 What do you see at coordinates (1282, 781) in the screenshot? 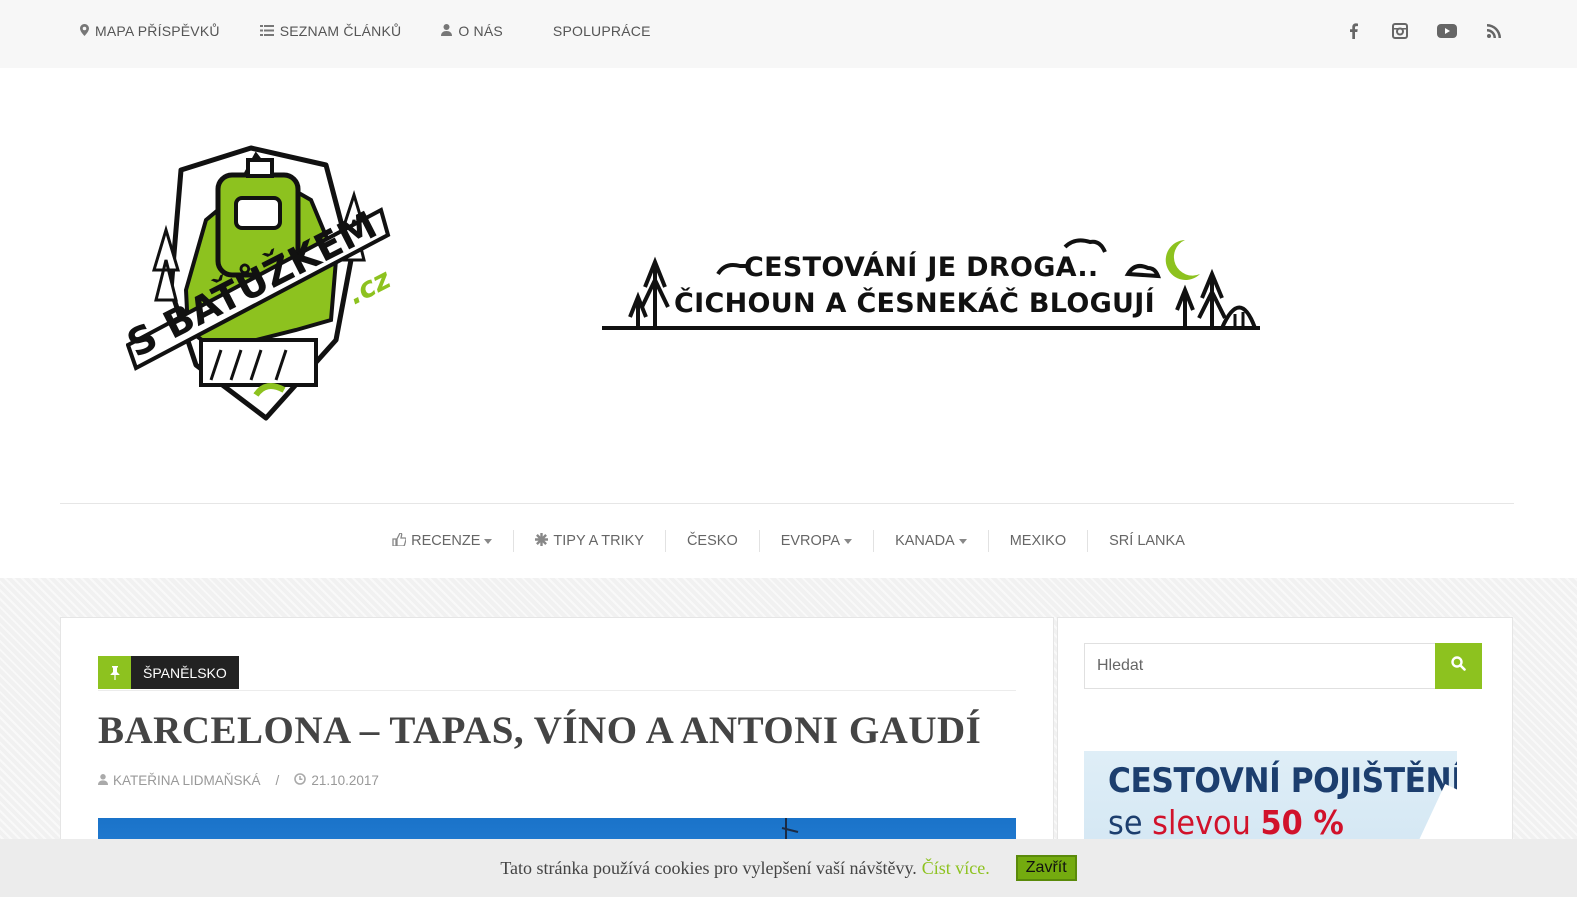
I see `ad-headline: CESTOVNÍ POJIŠTĚNÍ` at bounding box center [1282, 781].